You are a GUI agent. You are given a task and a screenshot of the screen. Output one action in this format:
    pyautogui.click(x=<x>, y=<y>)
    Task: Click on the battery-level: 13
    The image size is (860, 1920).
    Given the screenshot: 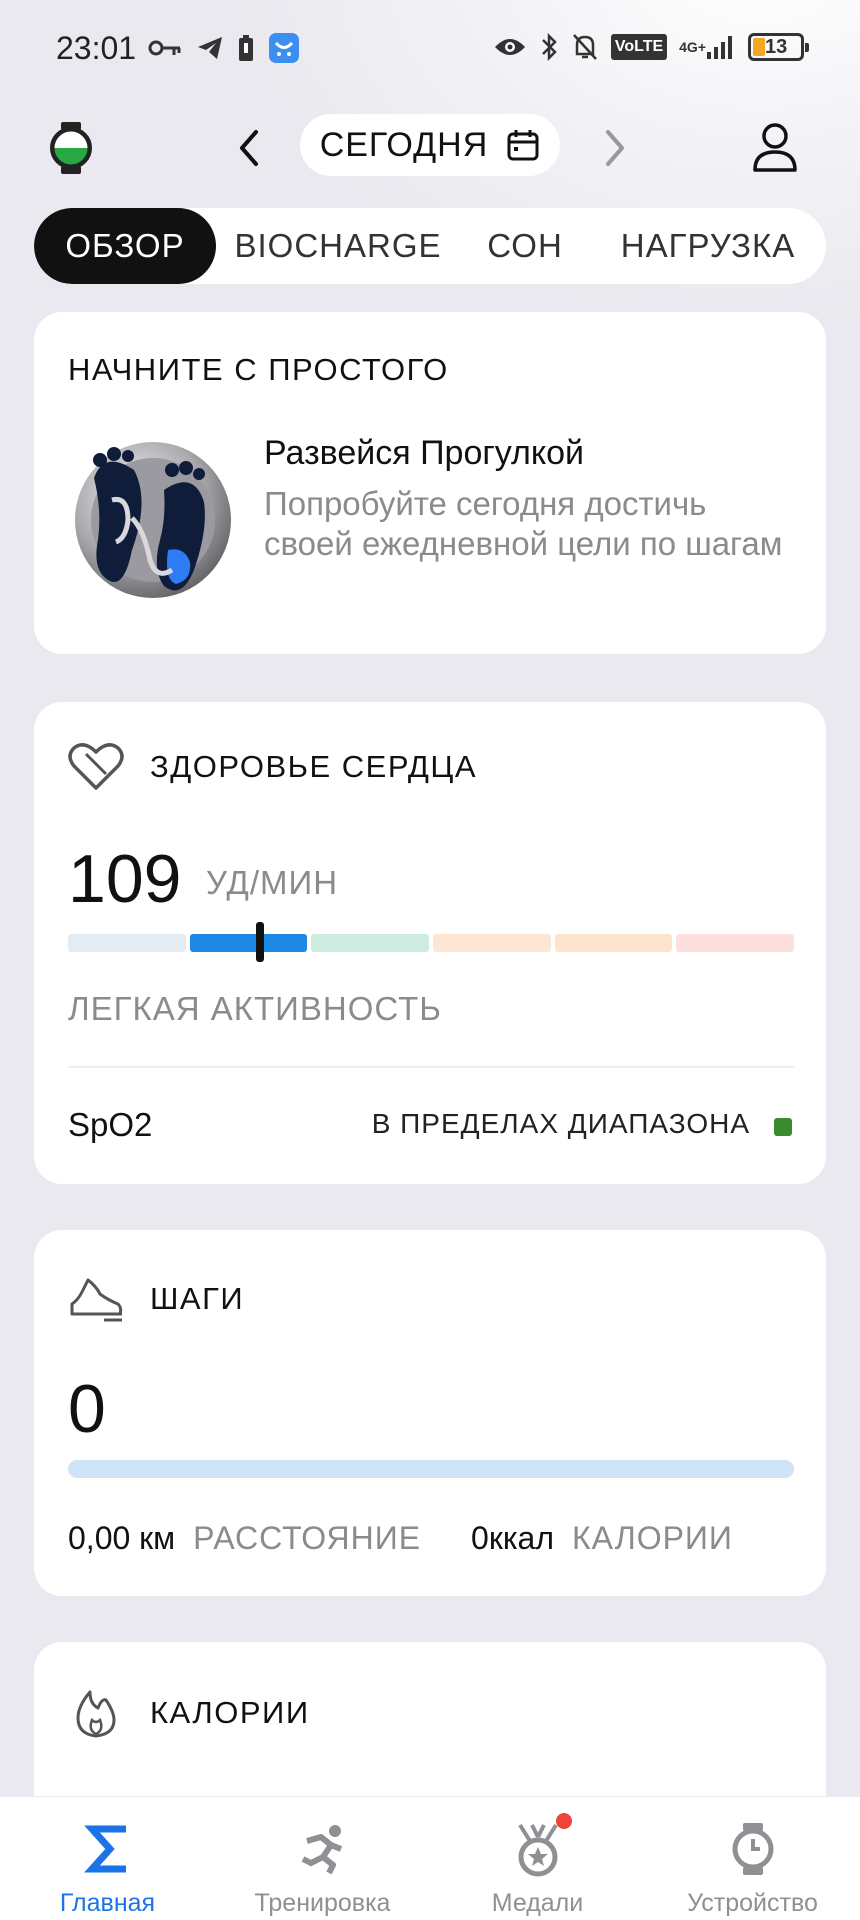 What is the action you would take?
    pyautogui.click(x=776, y=46)
    